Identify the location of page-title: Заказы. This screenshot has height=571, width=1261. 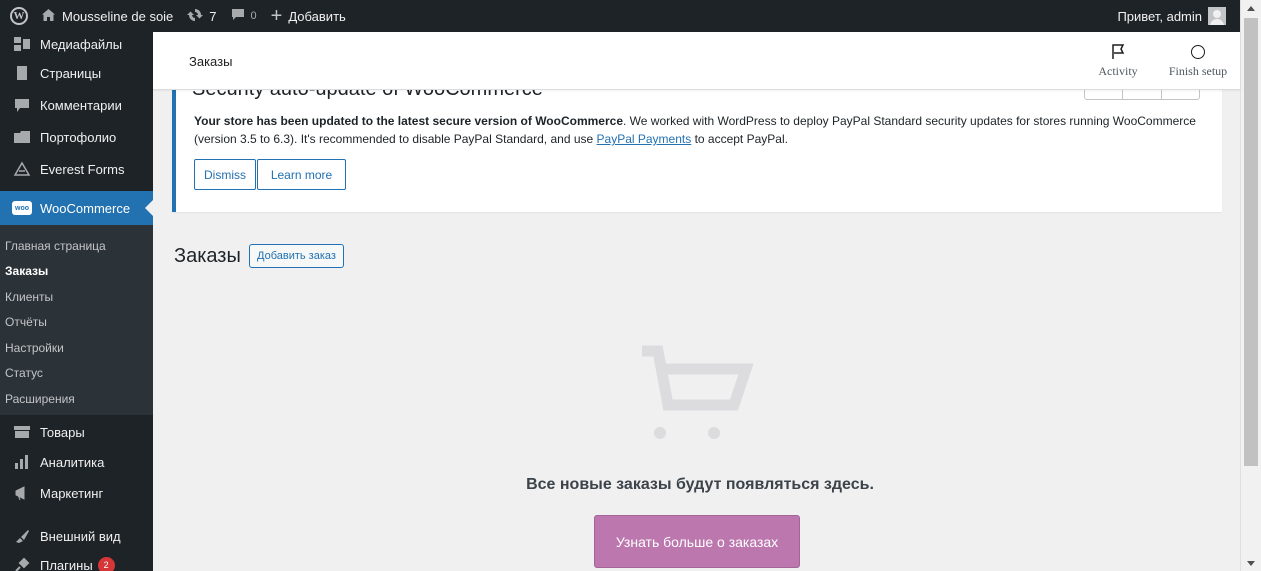
(211, 61).